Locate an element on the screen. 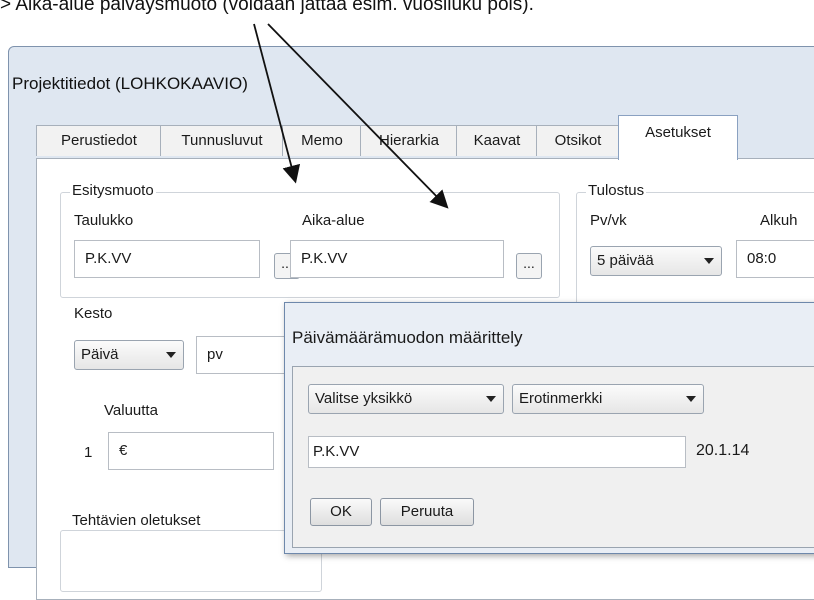  cancel-button: Peruuta is located at coordinates (427, 512).